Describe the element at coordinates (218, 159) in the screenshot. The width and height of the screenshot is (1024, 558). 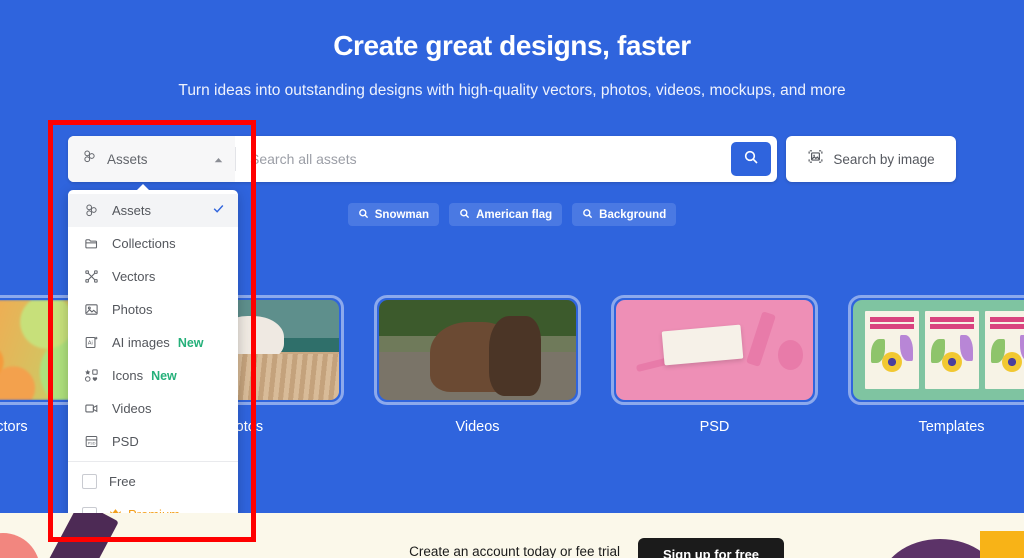
I see `chevron-up-icon` at that location.